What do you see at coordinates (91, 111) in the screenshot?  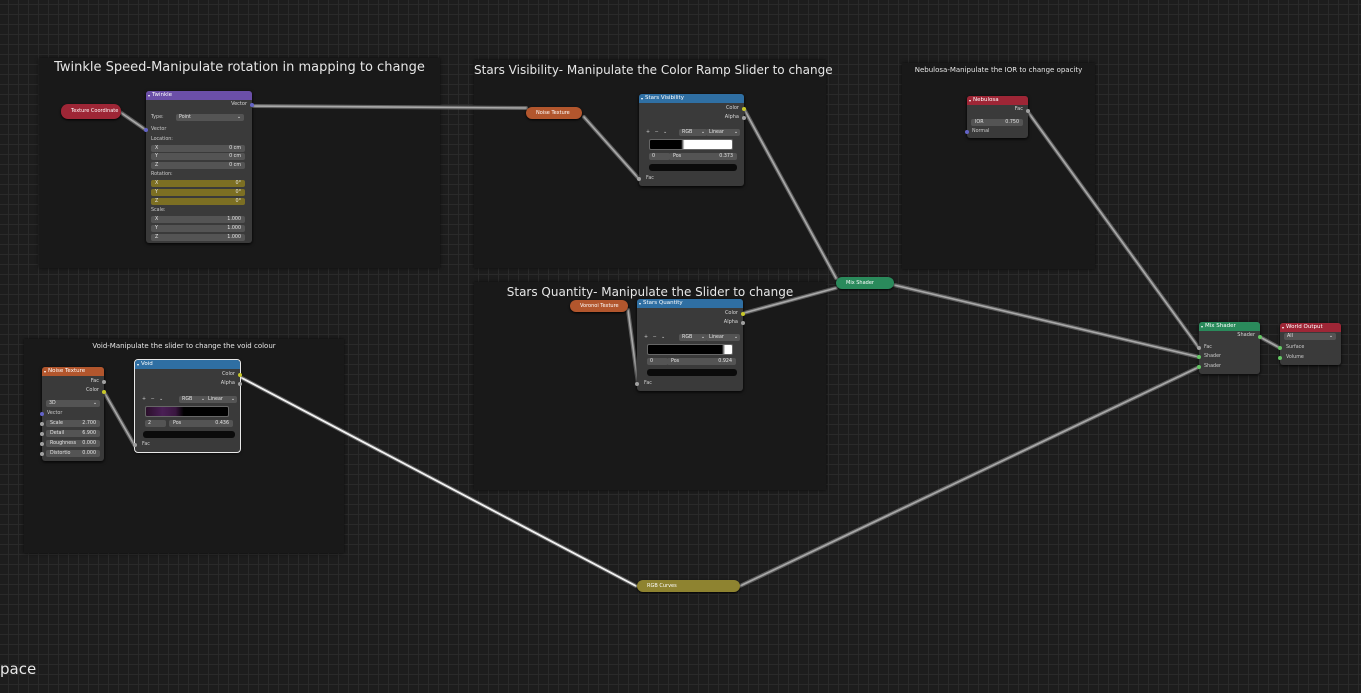 I see `node-texture-coordinate: Texture Coordinate` at bounding box center [91, 111].